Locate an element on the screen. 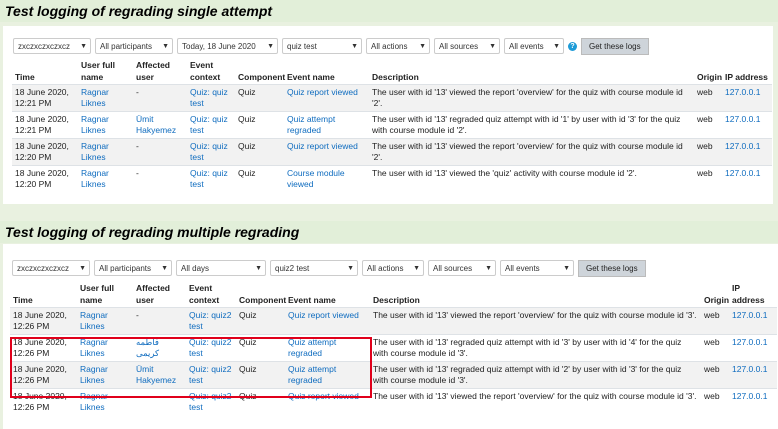 The height and width of the screenshot is (429, 778). help-icon: ? is located at coordinates (572, 46).